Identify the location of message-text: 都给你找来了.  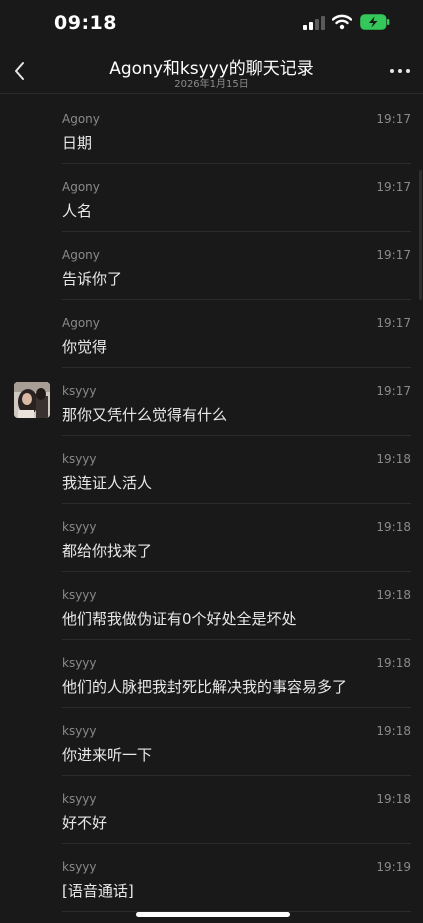
(107, 551).